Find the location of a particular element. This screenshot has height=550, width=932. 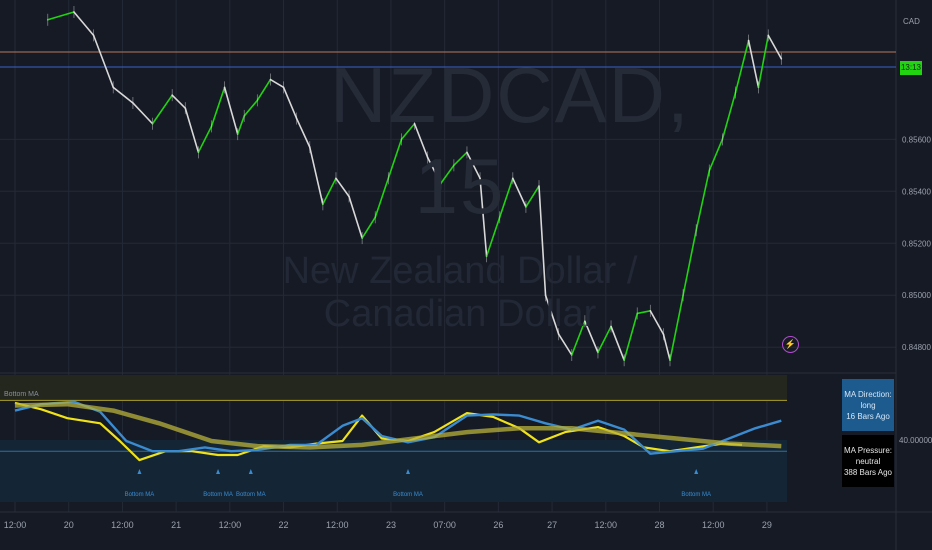

price-axis-ticks: 0.85600 0.85400 0.85200 0.85000 0.84800 is located at coordinates (916, 243).